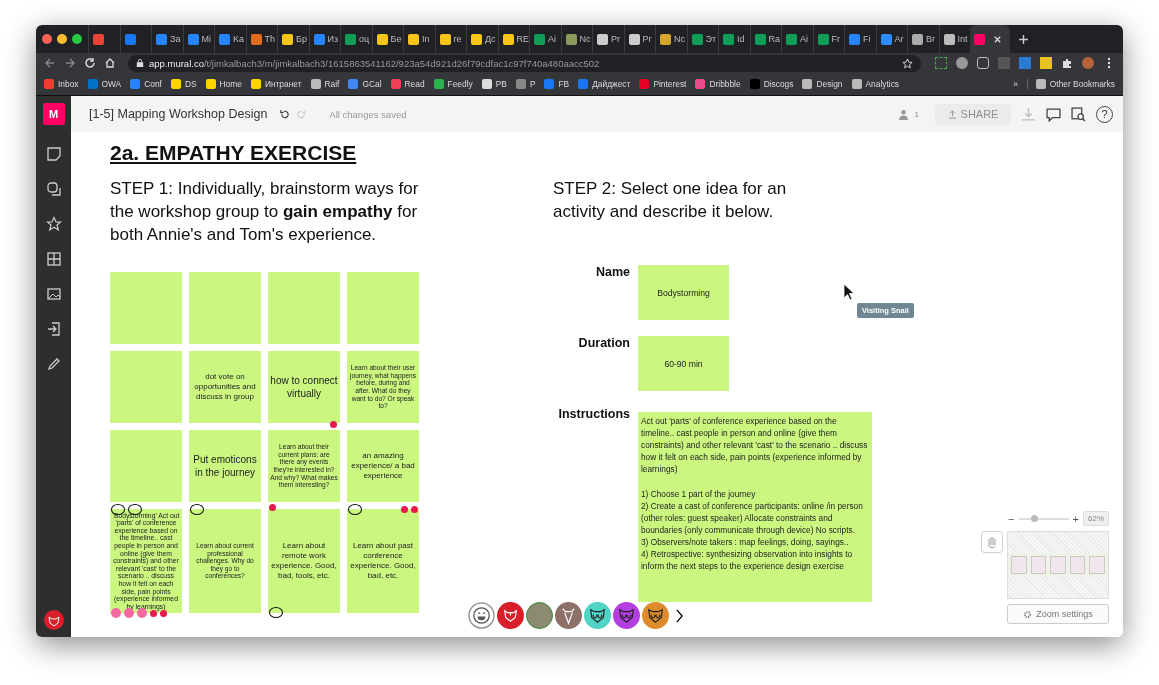  Describe the element at coordinates (1075, 518) in the screenshot. I see `zoom-in-button: +` at that location.